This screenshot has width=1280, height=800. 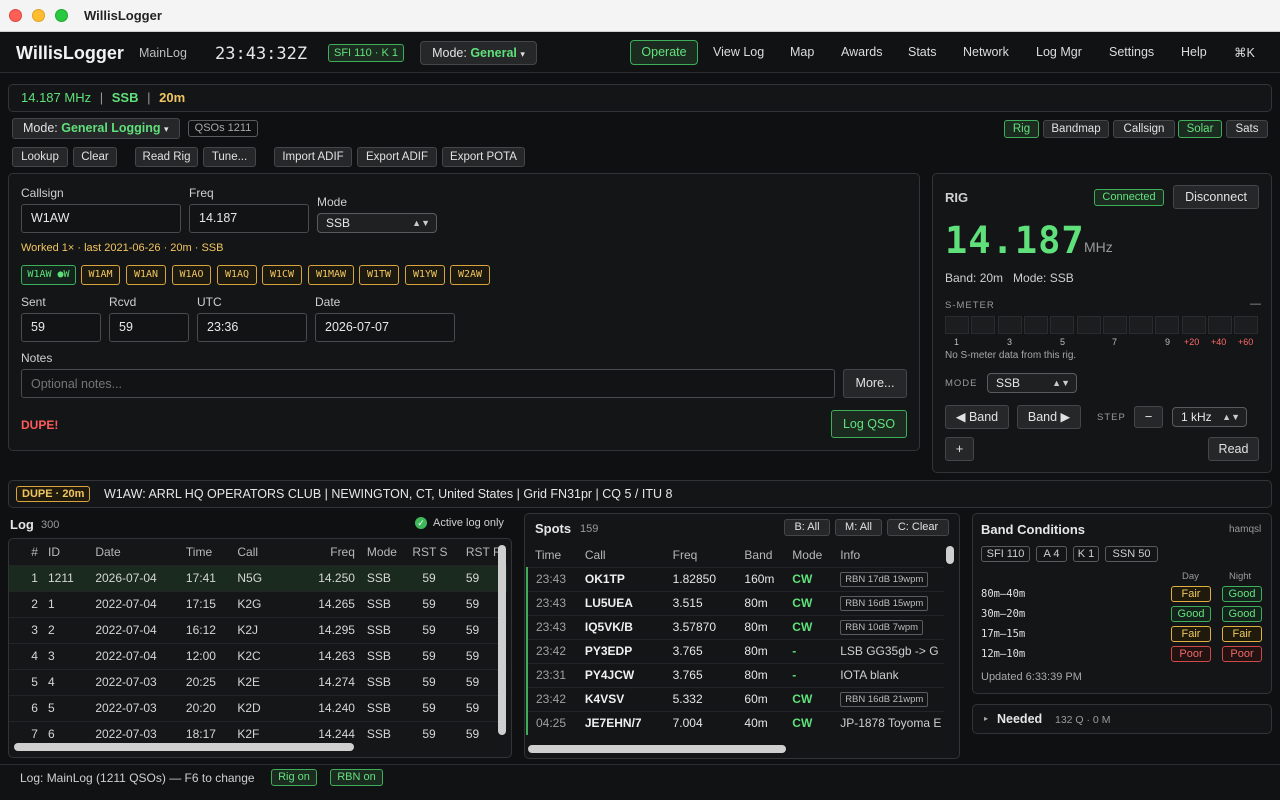 What do you see at coordinates (258, 708) in the screenshot?
I see `table-row: 6 5 2022-07-03 20:20 K2D 14.240 SSB 59 59` at bounding box center [258, 708].